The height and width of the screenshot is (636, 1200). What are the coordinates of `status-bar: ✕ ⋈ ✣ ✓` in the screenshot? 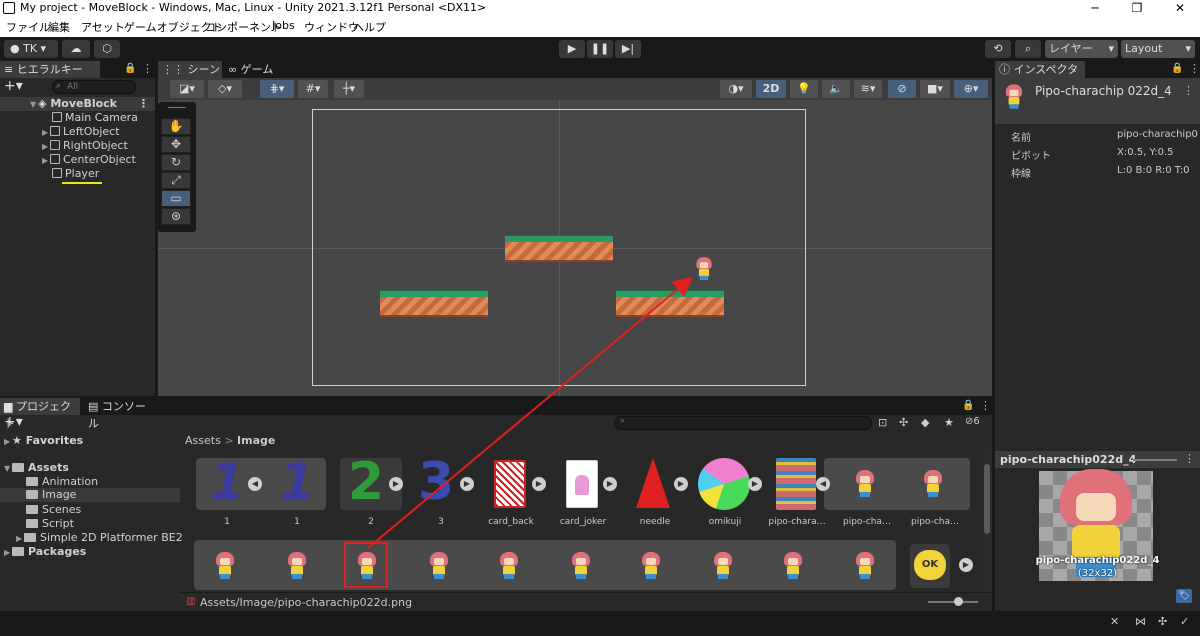 It's located at (600, 623).